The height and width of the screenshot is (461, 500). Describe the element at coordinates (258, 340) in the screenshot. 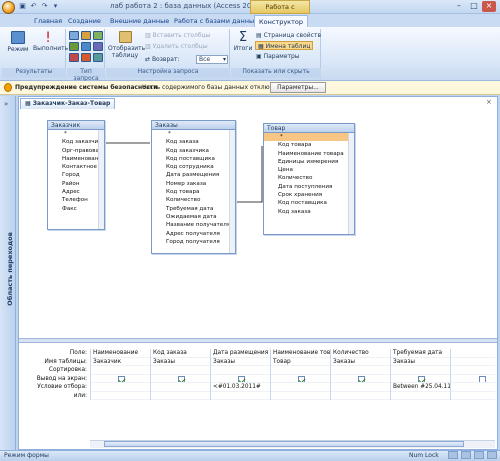

I see `pane-splitter` at that location.